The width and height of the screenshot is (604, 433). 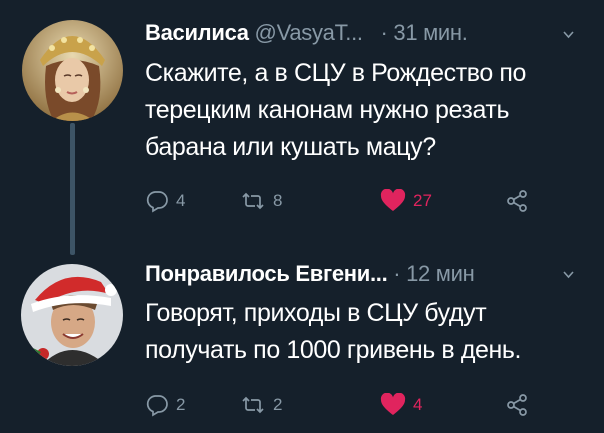 I want to click on reply-button: 4, so click(x=165, y=201).